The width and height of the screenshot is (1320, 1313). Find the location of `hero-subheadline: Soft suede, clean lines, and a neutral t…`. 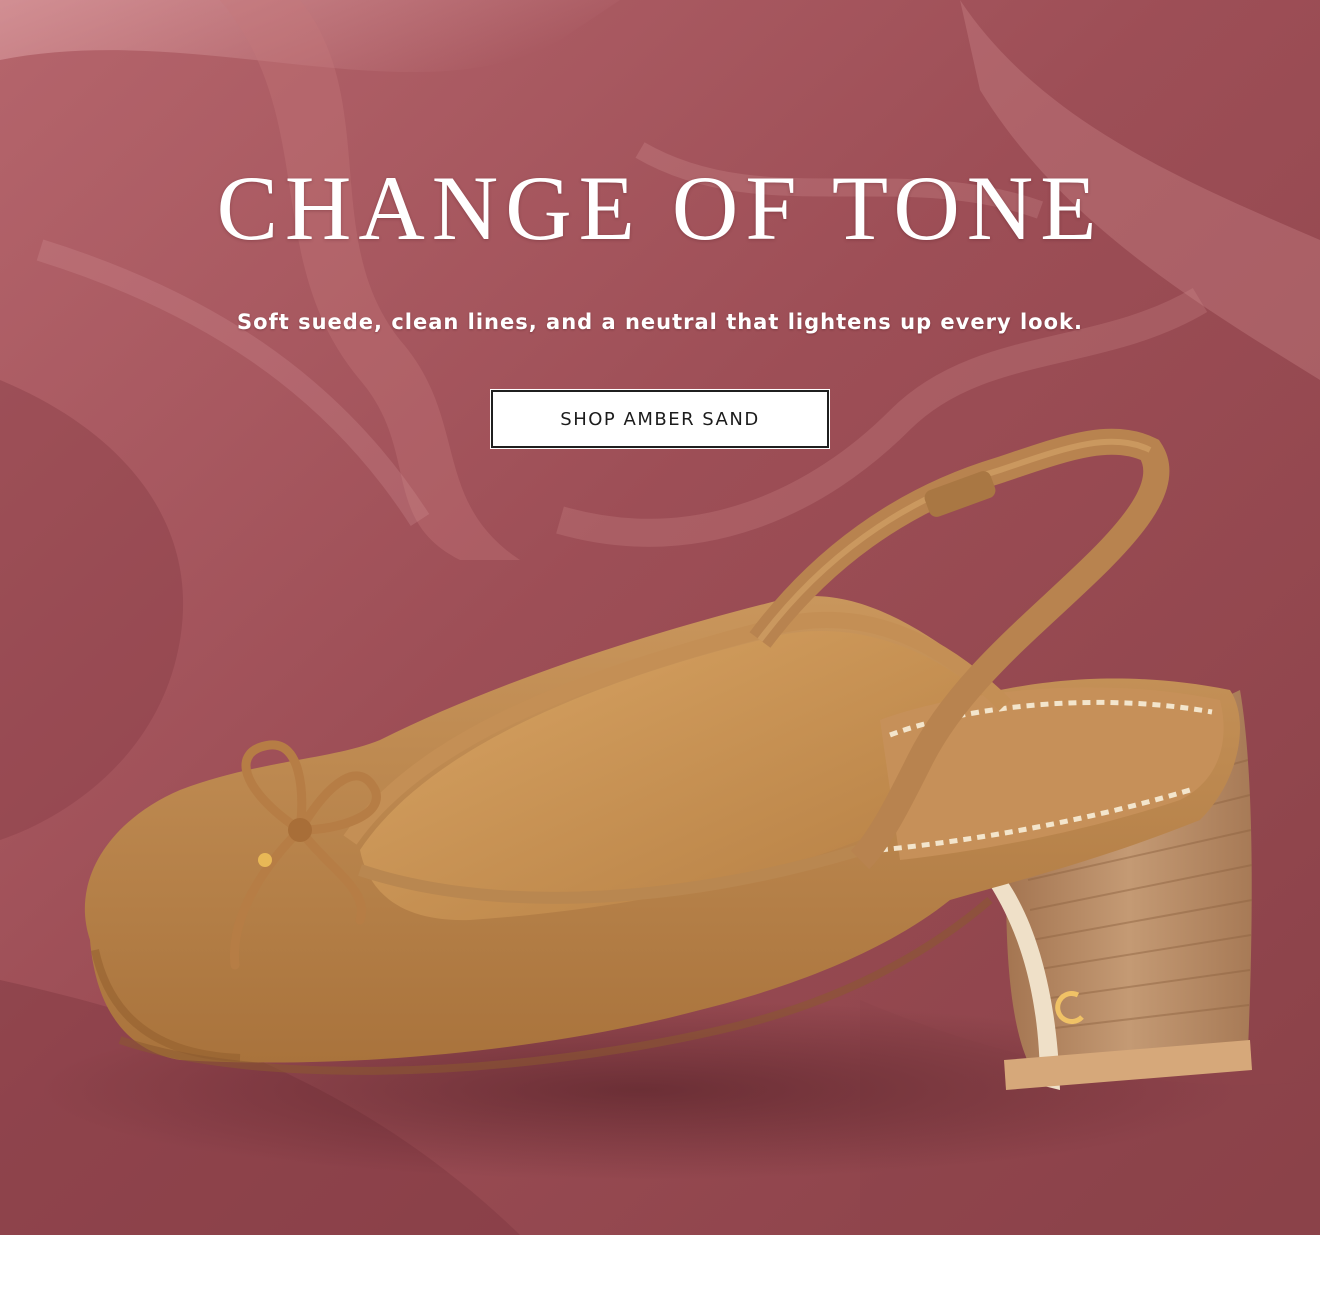

hero-subheadline: Soft suede, clean lines, and a neutral t… is located at coordinates (660, 322).